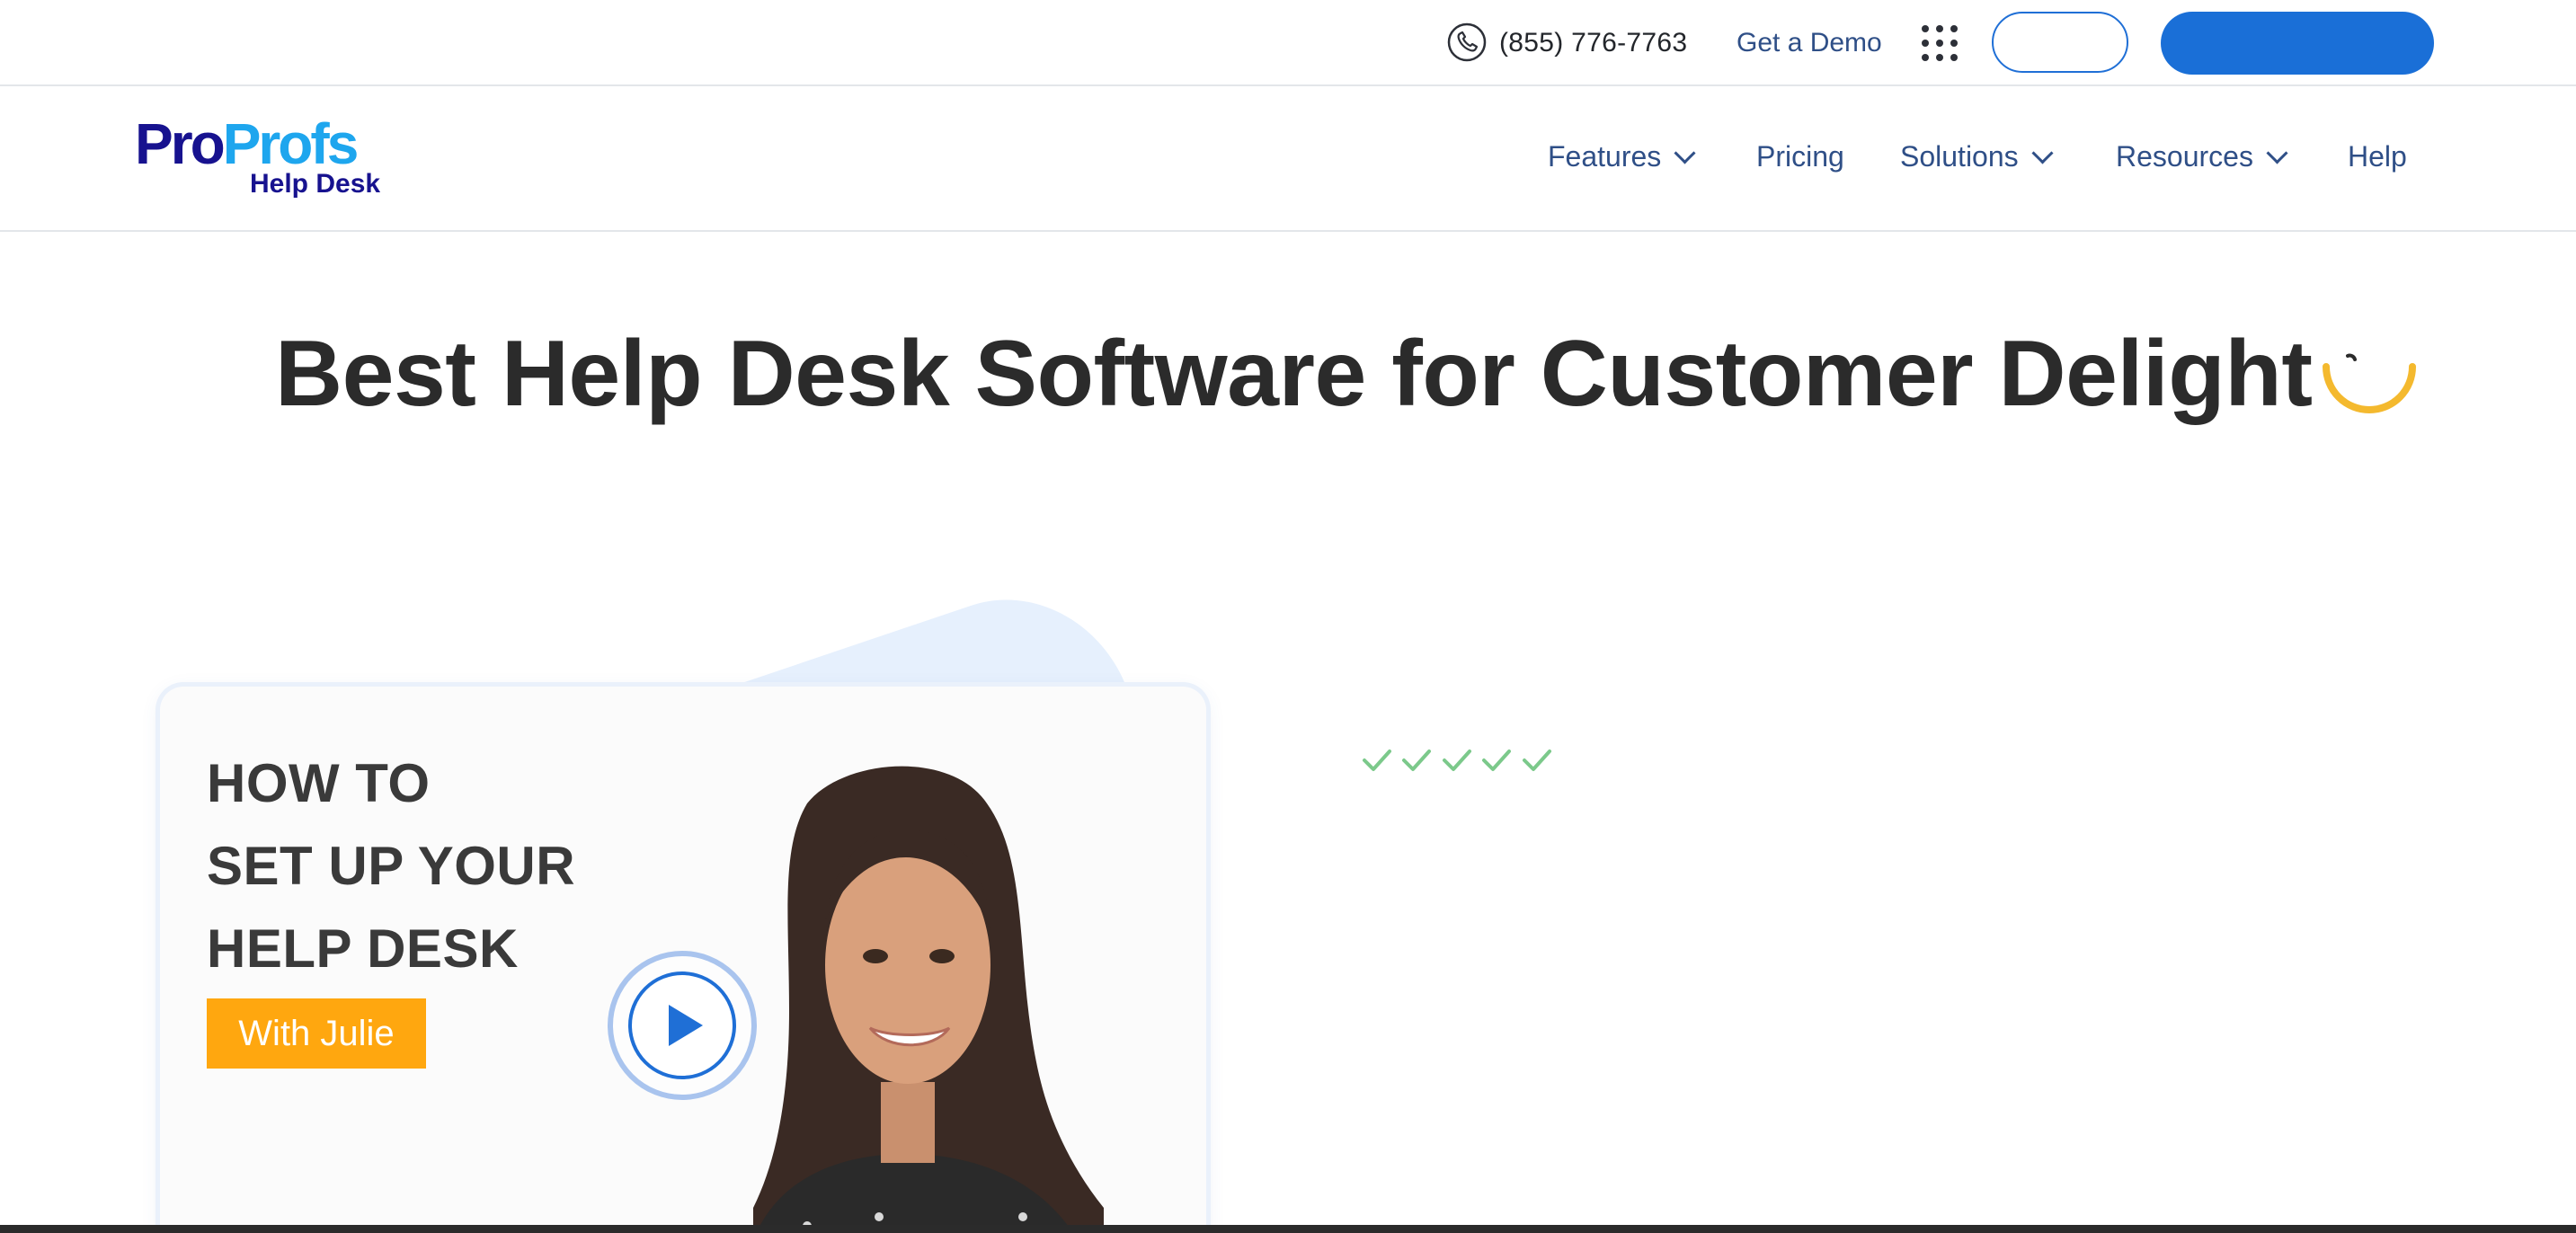  I want to click on play-icon, so click(682, 1025).